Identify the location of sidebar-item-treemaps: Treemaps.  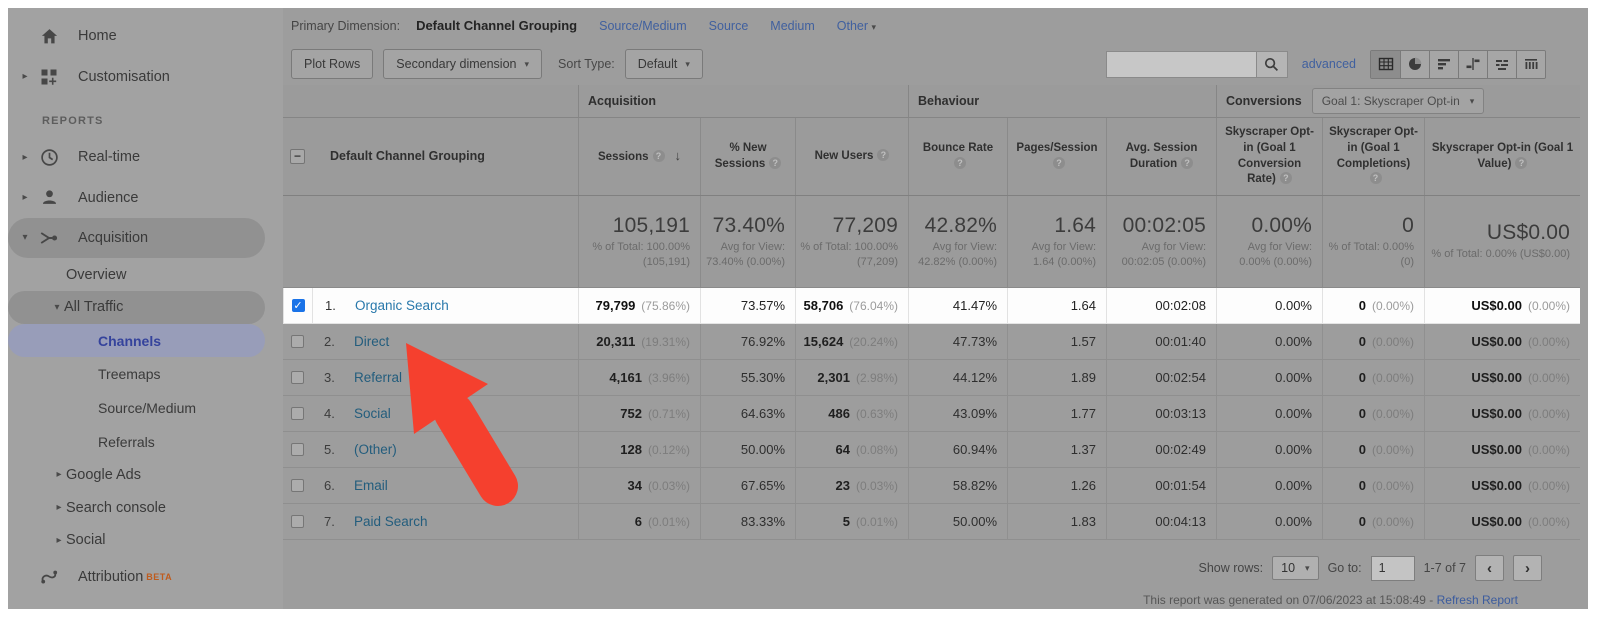
(145, 374).